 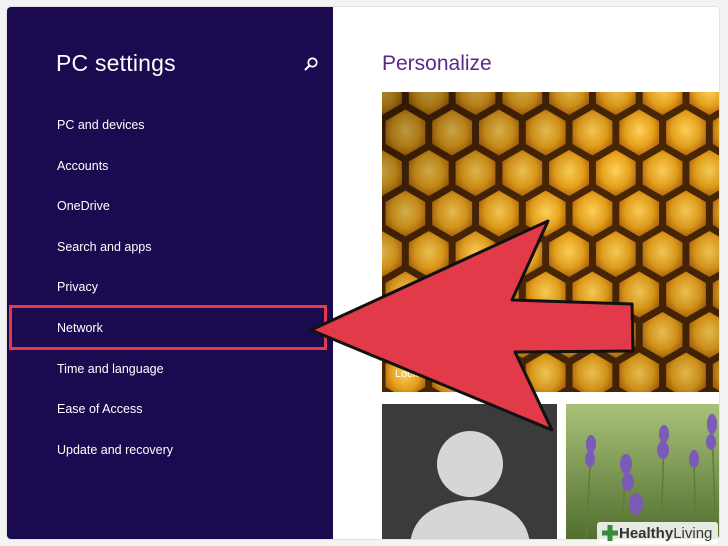 I want to click on sidebar-item-pc-and-devices: PC and devices, so click(x=101, y=125).